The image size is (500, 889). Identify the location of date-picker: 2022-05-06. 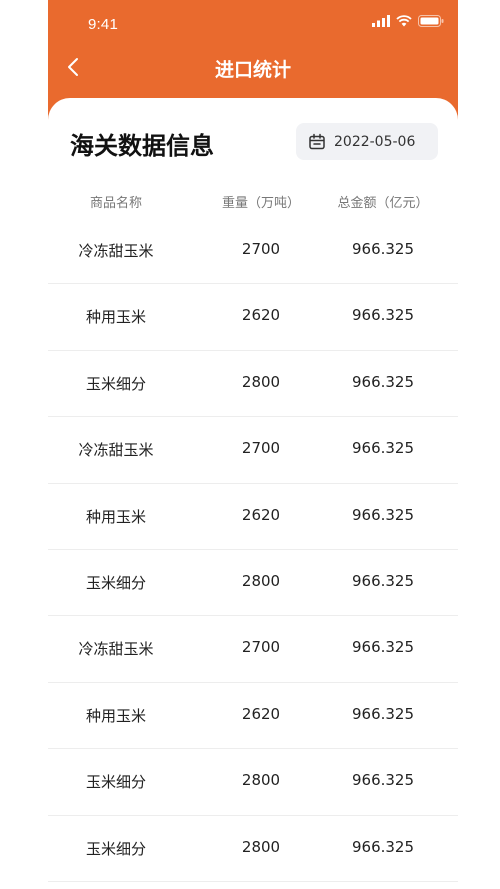
(367, 141).